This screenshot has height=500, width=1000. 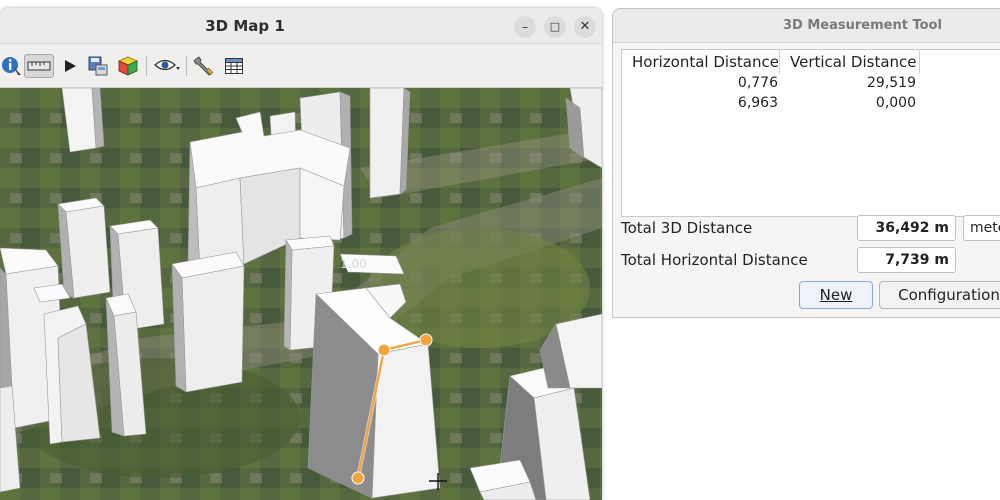 I want to click on total-horizontal-distance-value: 7,739 m, so click(x=906, y=260).